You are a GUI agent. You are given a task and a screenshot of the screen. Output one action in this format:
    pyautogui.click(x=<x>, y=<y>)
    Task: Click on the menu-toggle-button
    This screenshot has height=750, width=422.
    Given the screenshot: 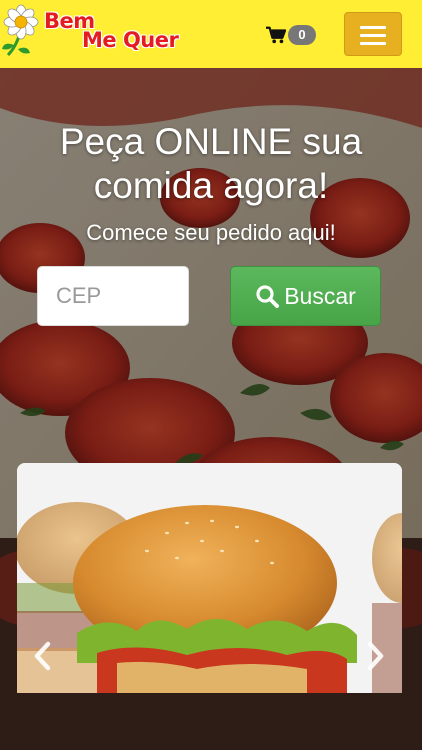 What is the action you would take?
    pyautogui.click(x=373, y=34)
    